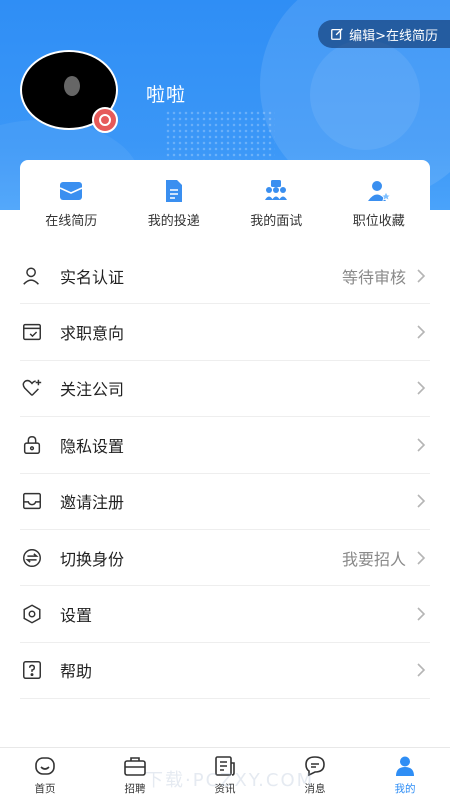 Image resolution: width=450 pixels, height=800 pixels. I want to click on heart-plus-icon, so click(32, 388).